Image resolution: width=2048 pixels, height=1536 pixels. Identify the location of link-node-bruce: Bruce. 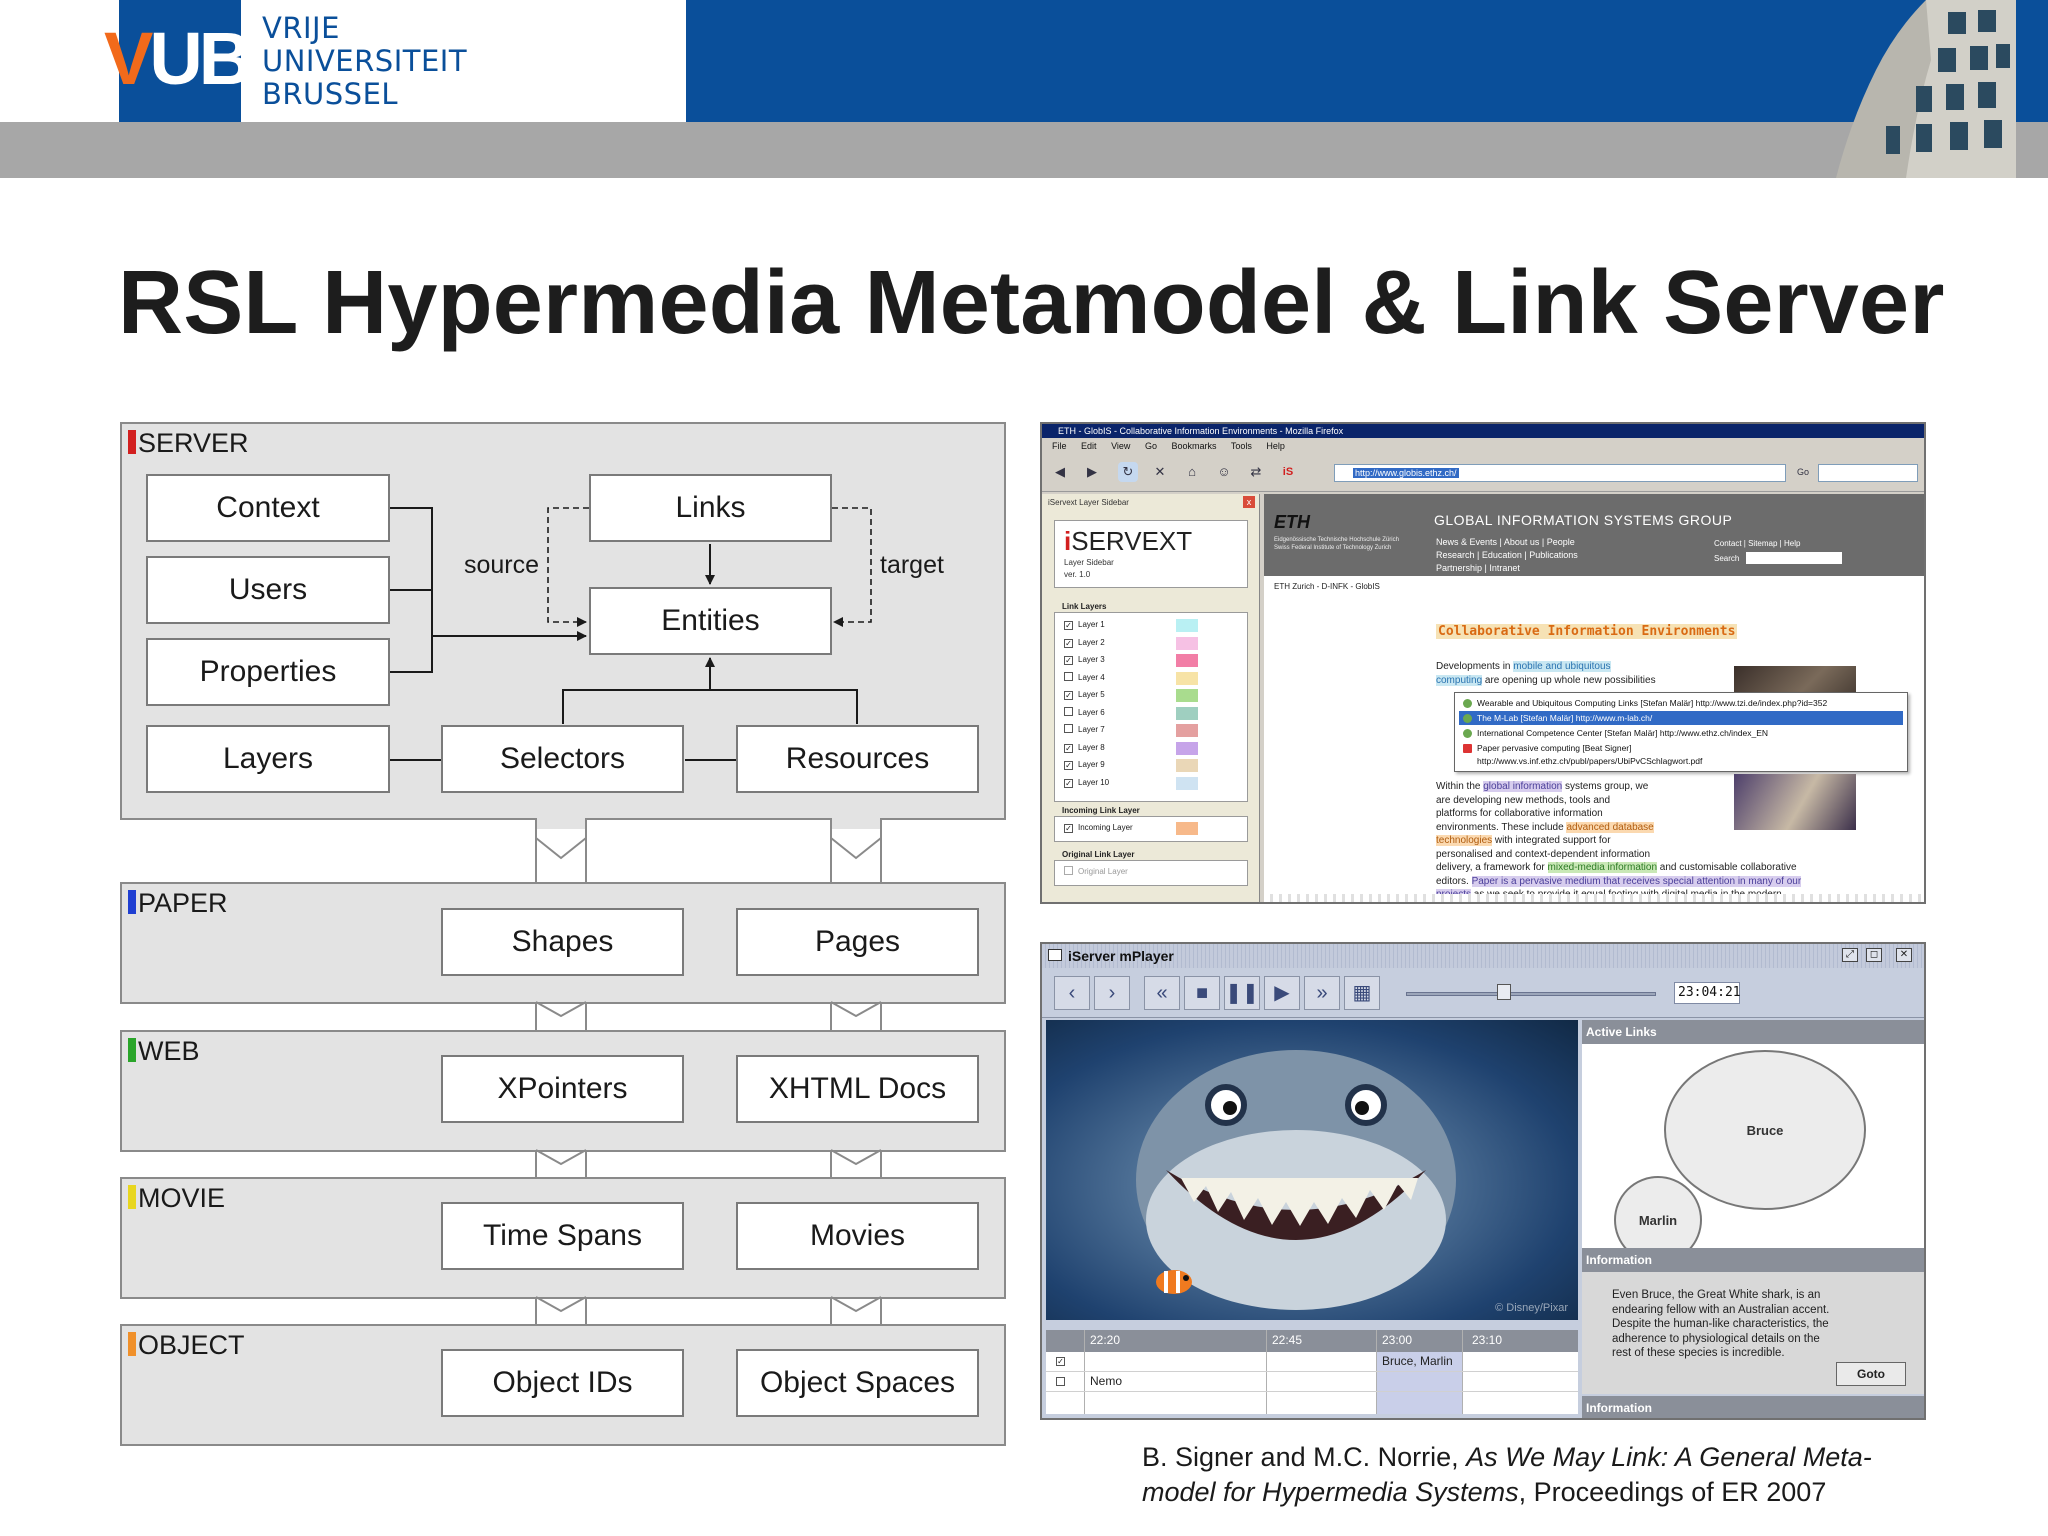
(1765, 1130).